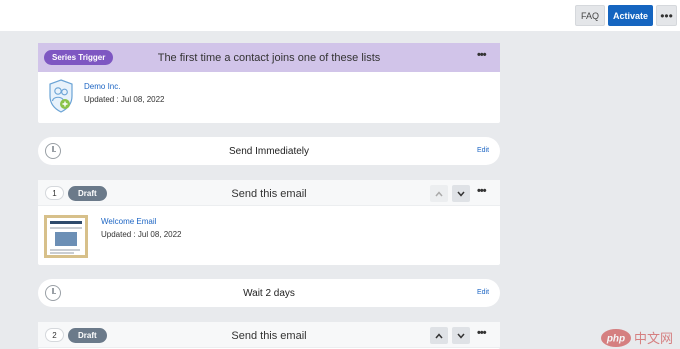  What do you see at coordinates (269, 193) in the screenshot?
I see `email-step-header: 1 Draft Send this email •••` at bounding box center [269, 193].